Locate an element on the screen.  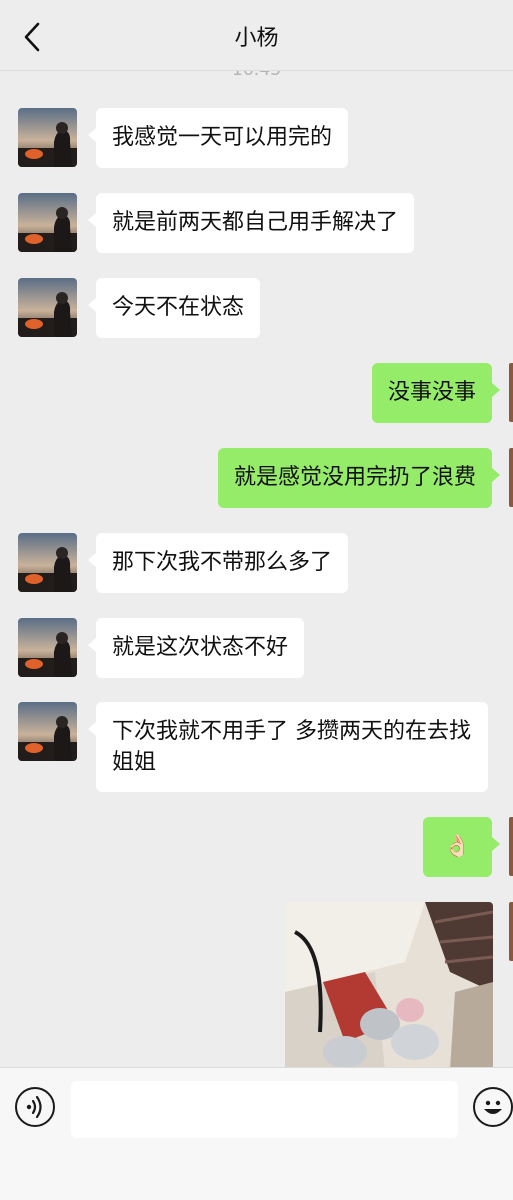
voice-icon is located at coordinates (34, 1107).